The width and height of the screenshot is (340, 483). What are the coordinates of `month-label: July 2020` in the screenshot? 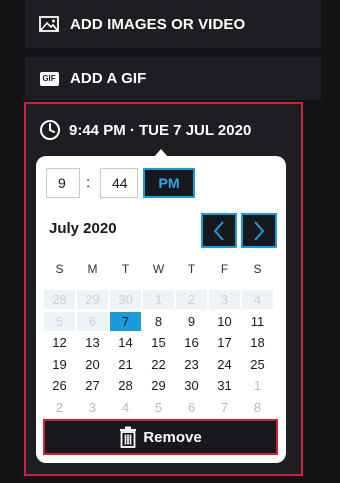 It's located at (83, 228).